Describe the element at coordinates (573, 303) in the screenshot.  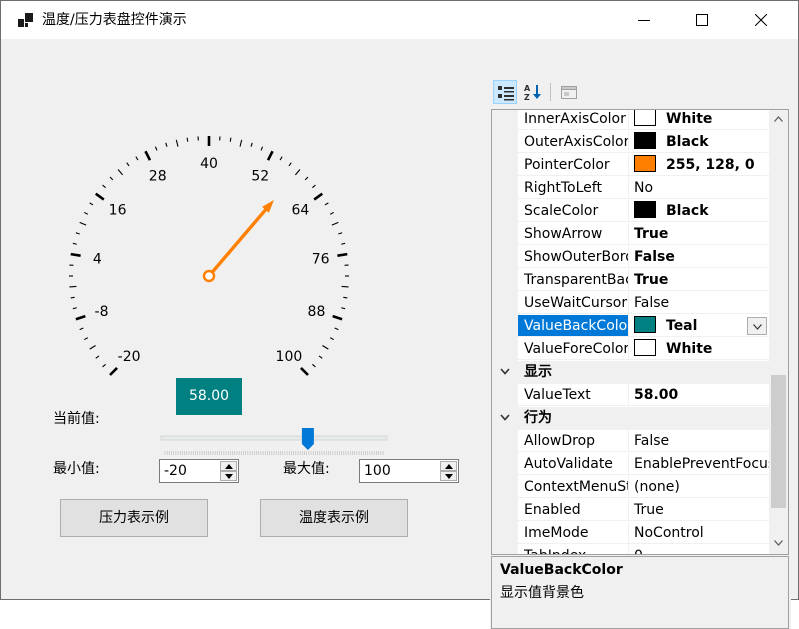
I see `property-name: UseWaitCursor` at that location.